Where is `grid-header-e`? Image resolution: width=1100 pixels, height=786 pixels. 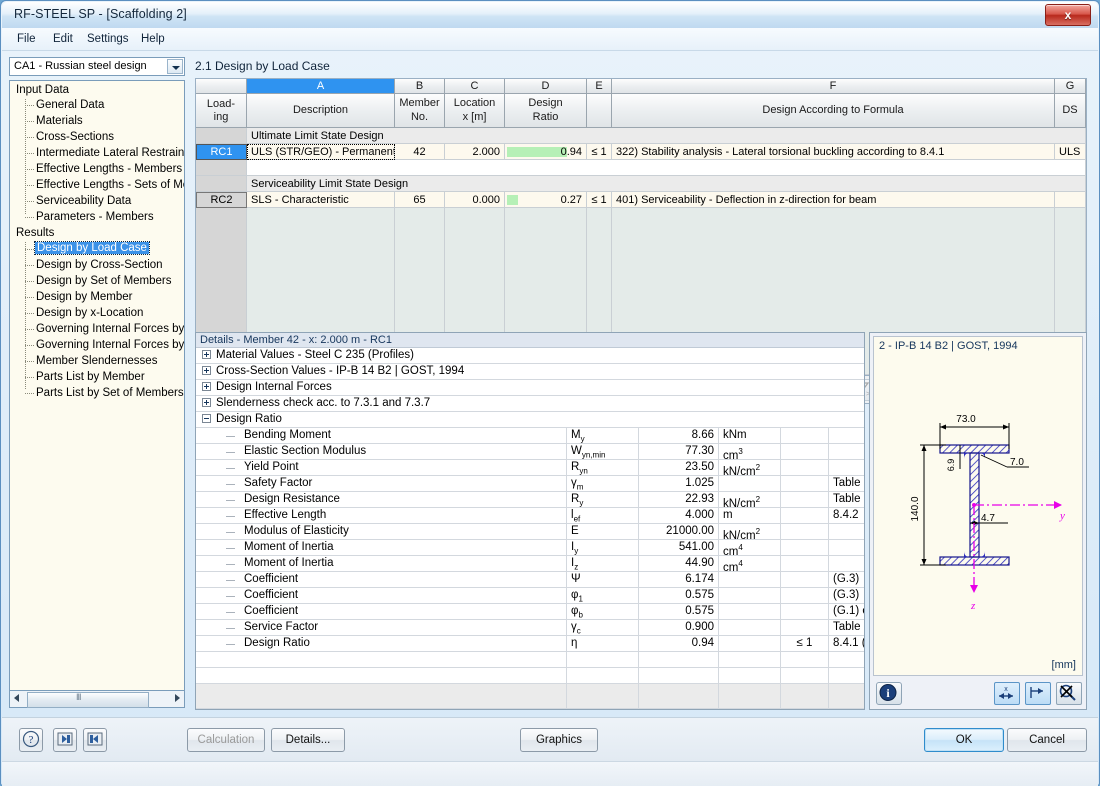 grid-header-e is located at coordinates (599, 111).